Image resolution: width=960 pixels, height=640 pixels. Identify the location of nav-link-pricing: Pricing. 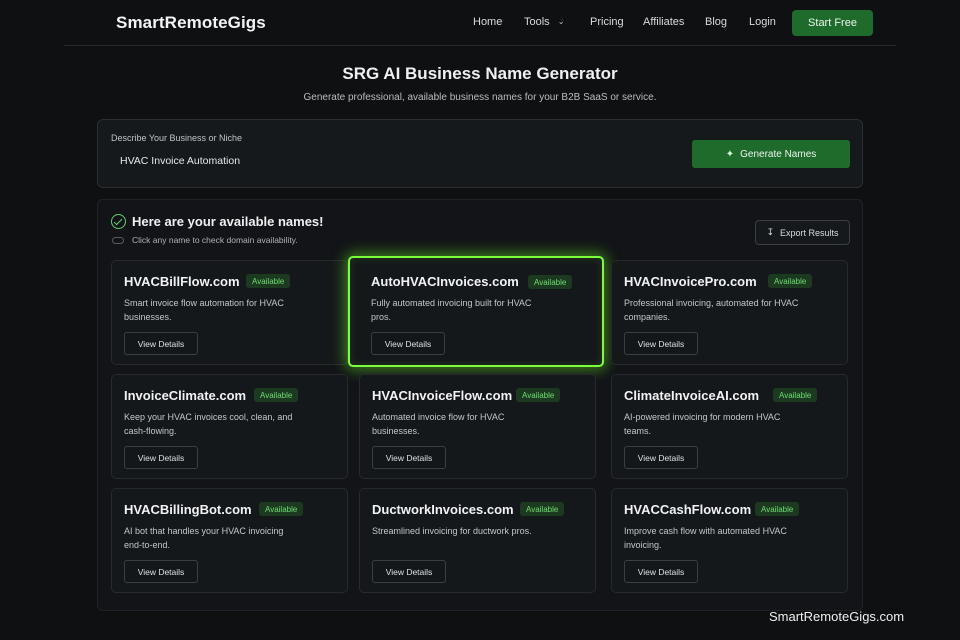
(607, 22).